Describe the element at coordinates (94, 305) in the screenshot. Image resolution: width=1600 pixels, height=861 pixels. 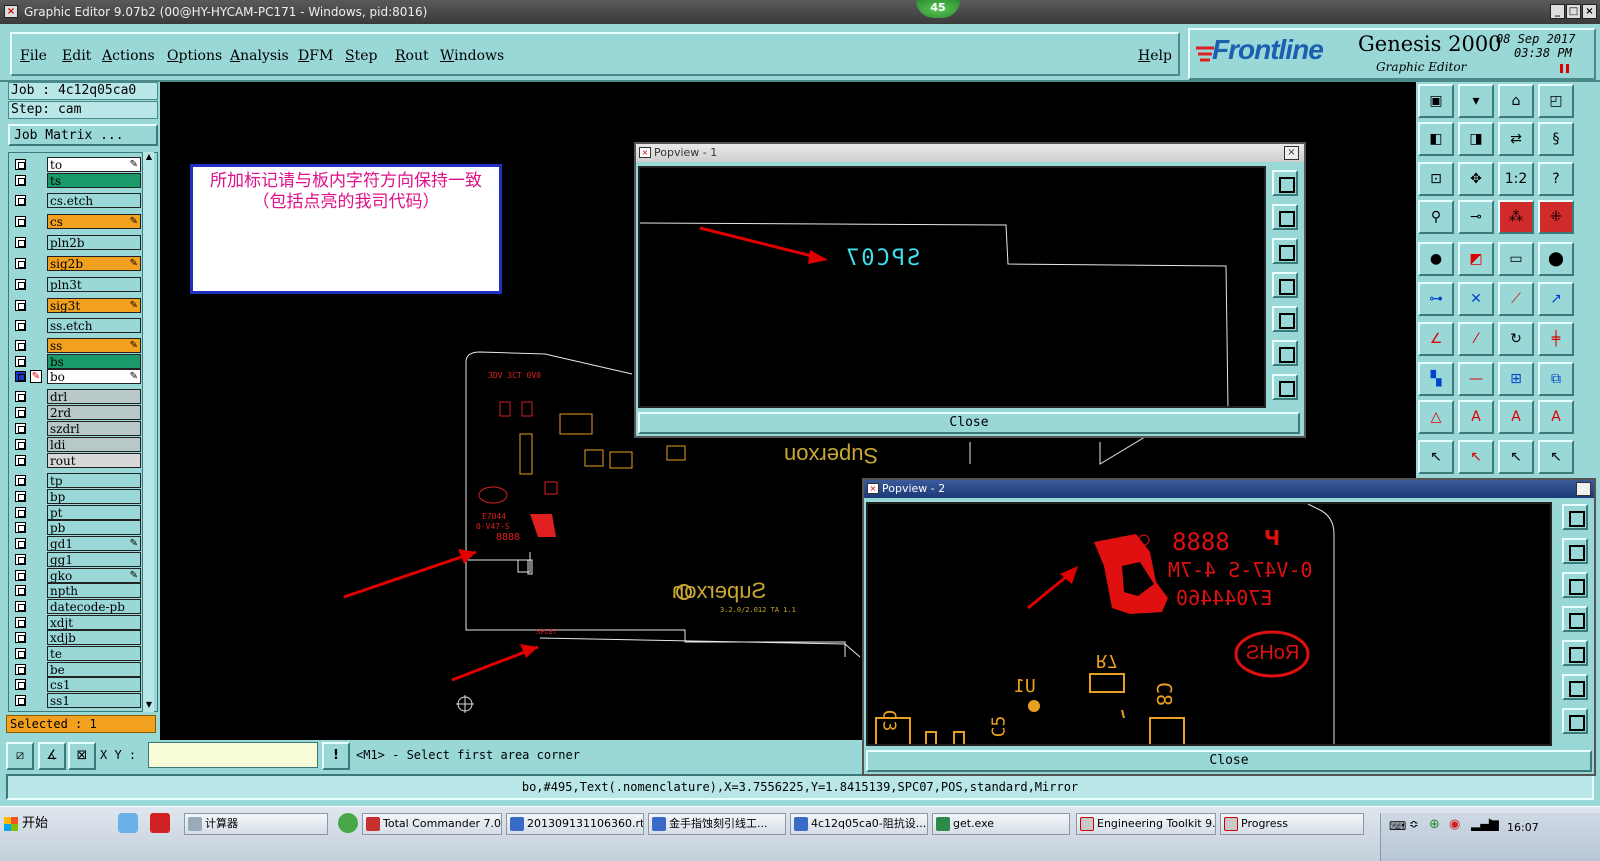
I see `layer-name: sig3t ✎` at that location.